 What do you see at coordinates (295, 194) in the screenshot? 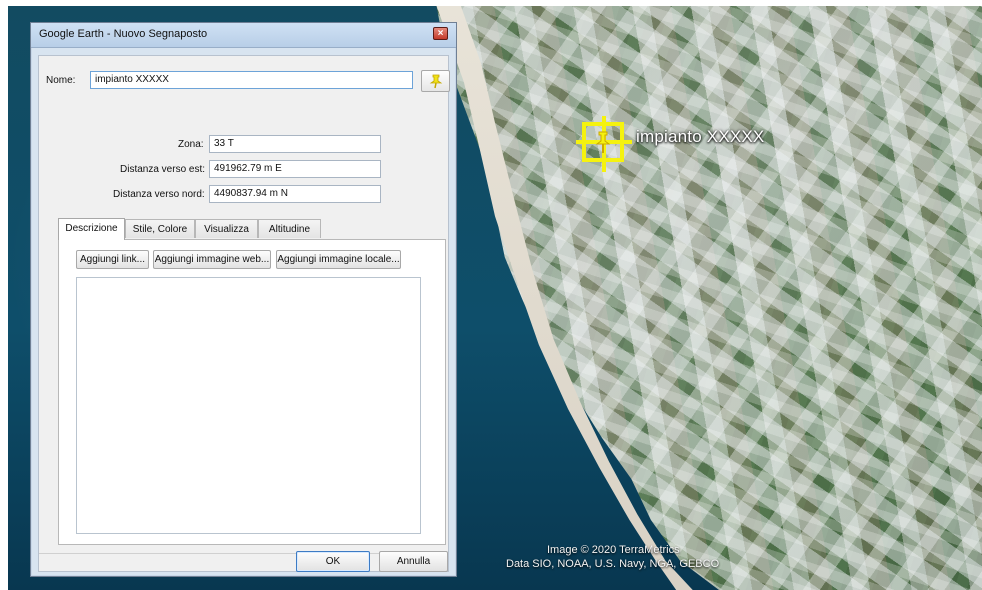
I see `north-distance-field: 4490837.94 m N` at bounding box center [295, 194].